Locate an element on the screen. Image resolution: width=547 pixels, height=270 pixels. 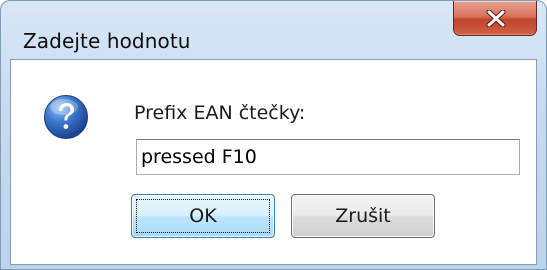
ok-button: OK is located at coordinates (203, 216).